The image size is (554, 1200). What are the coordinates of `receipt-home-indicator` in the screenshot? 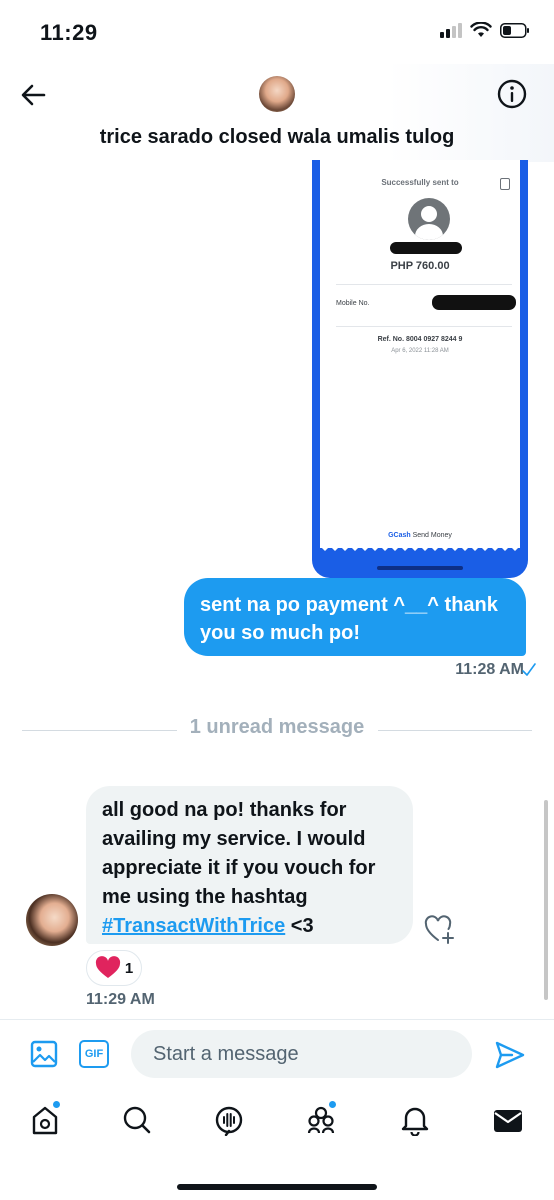 It's located at (420, 568).